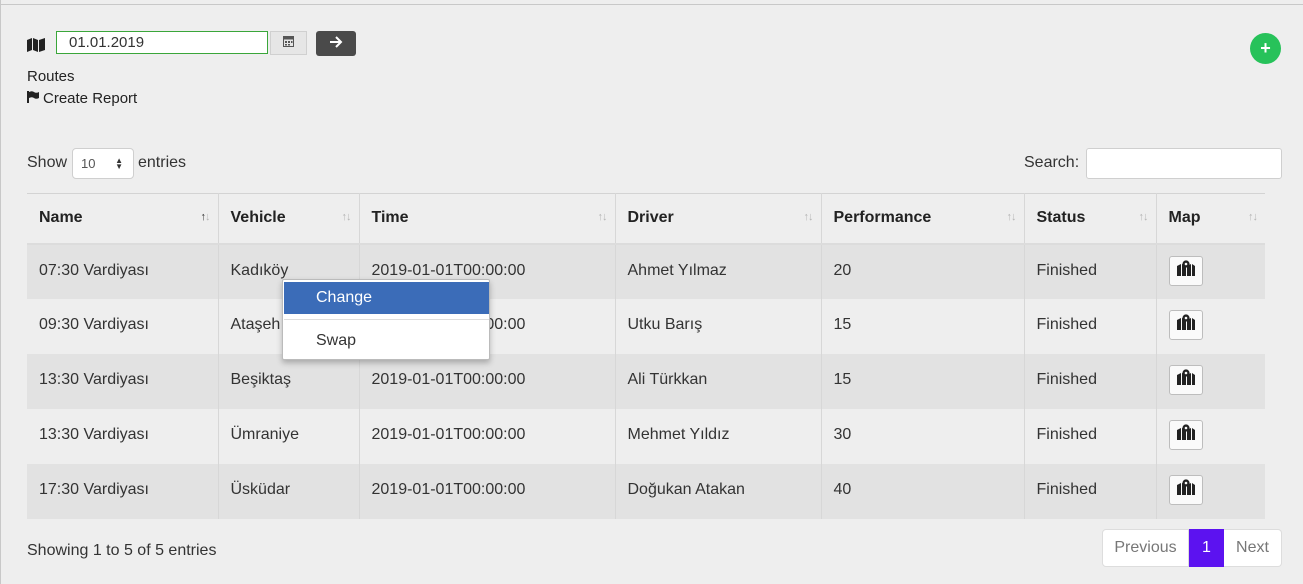 The image size is (1303, 584). I want to click on cell-vehicle: Üsküdar, so click(289, 491).